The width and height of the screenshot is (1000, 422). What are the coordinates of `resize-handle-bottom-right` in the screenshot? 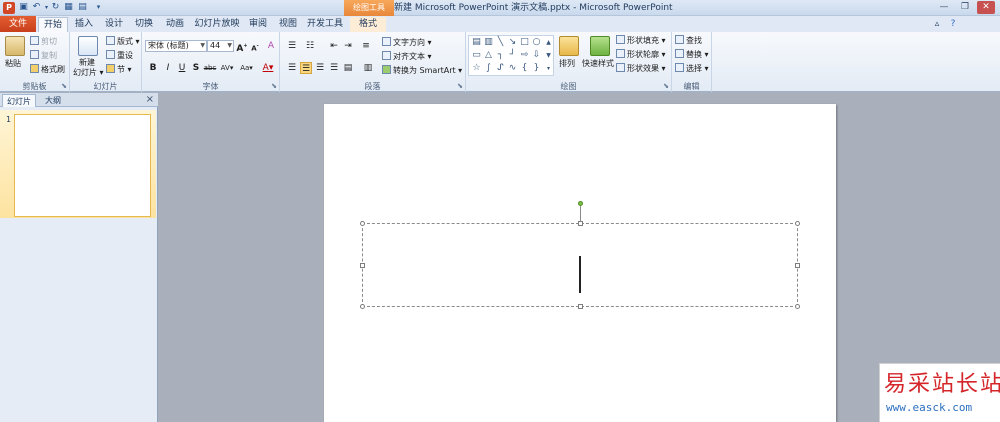 It's located at (797, 306).